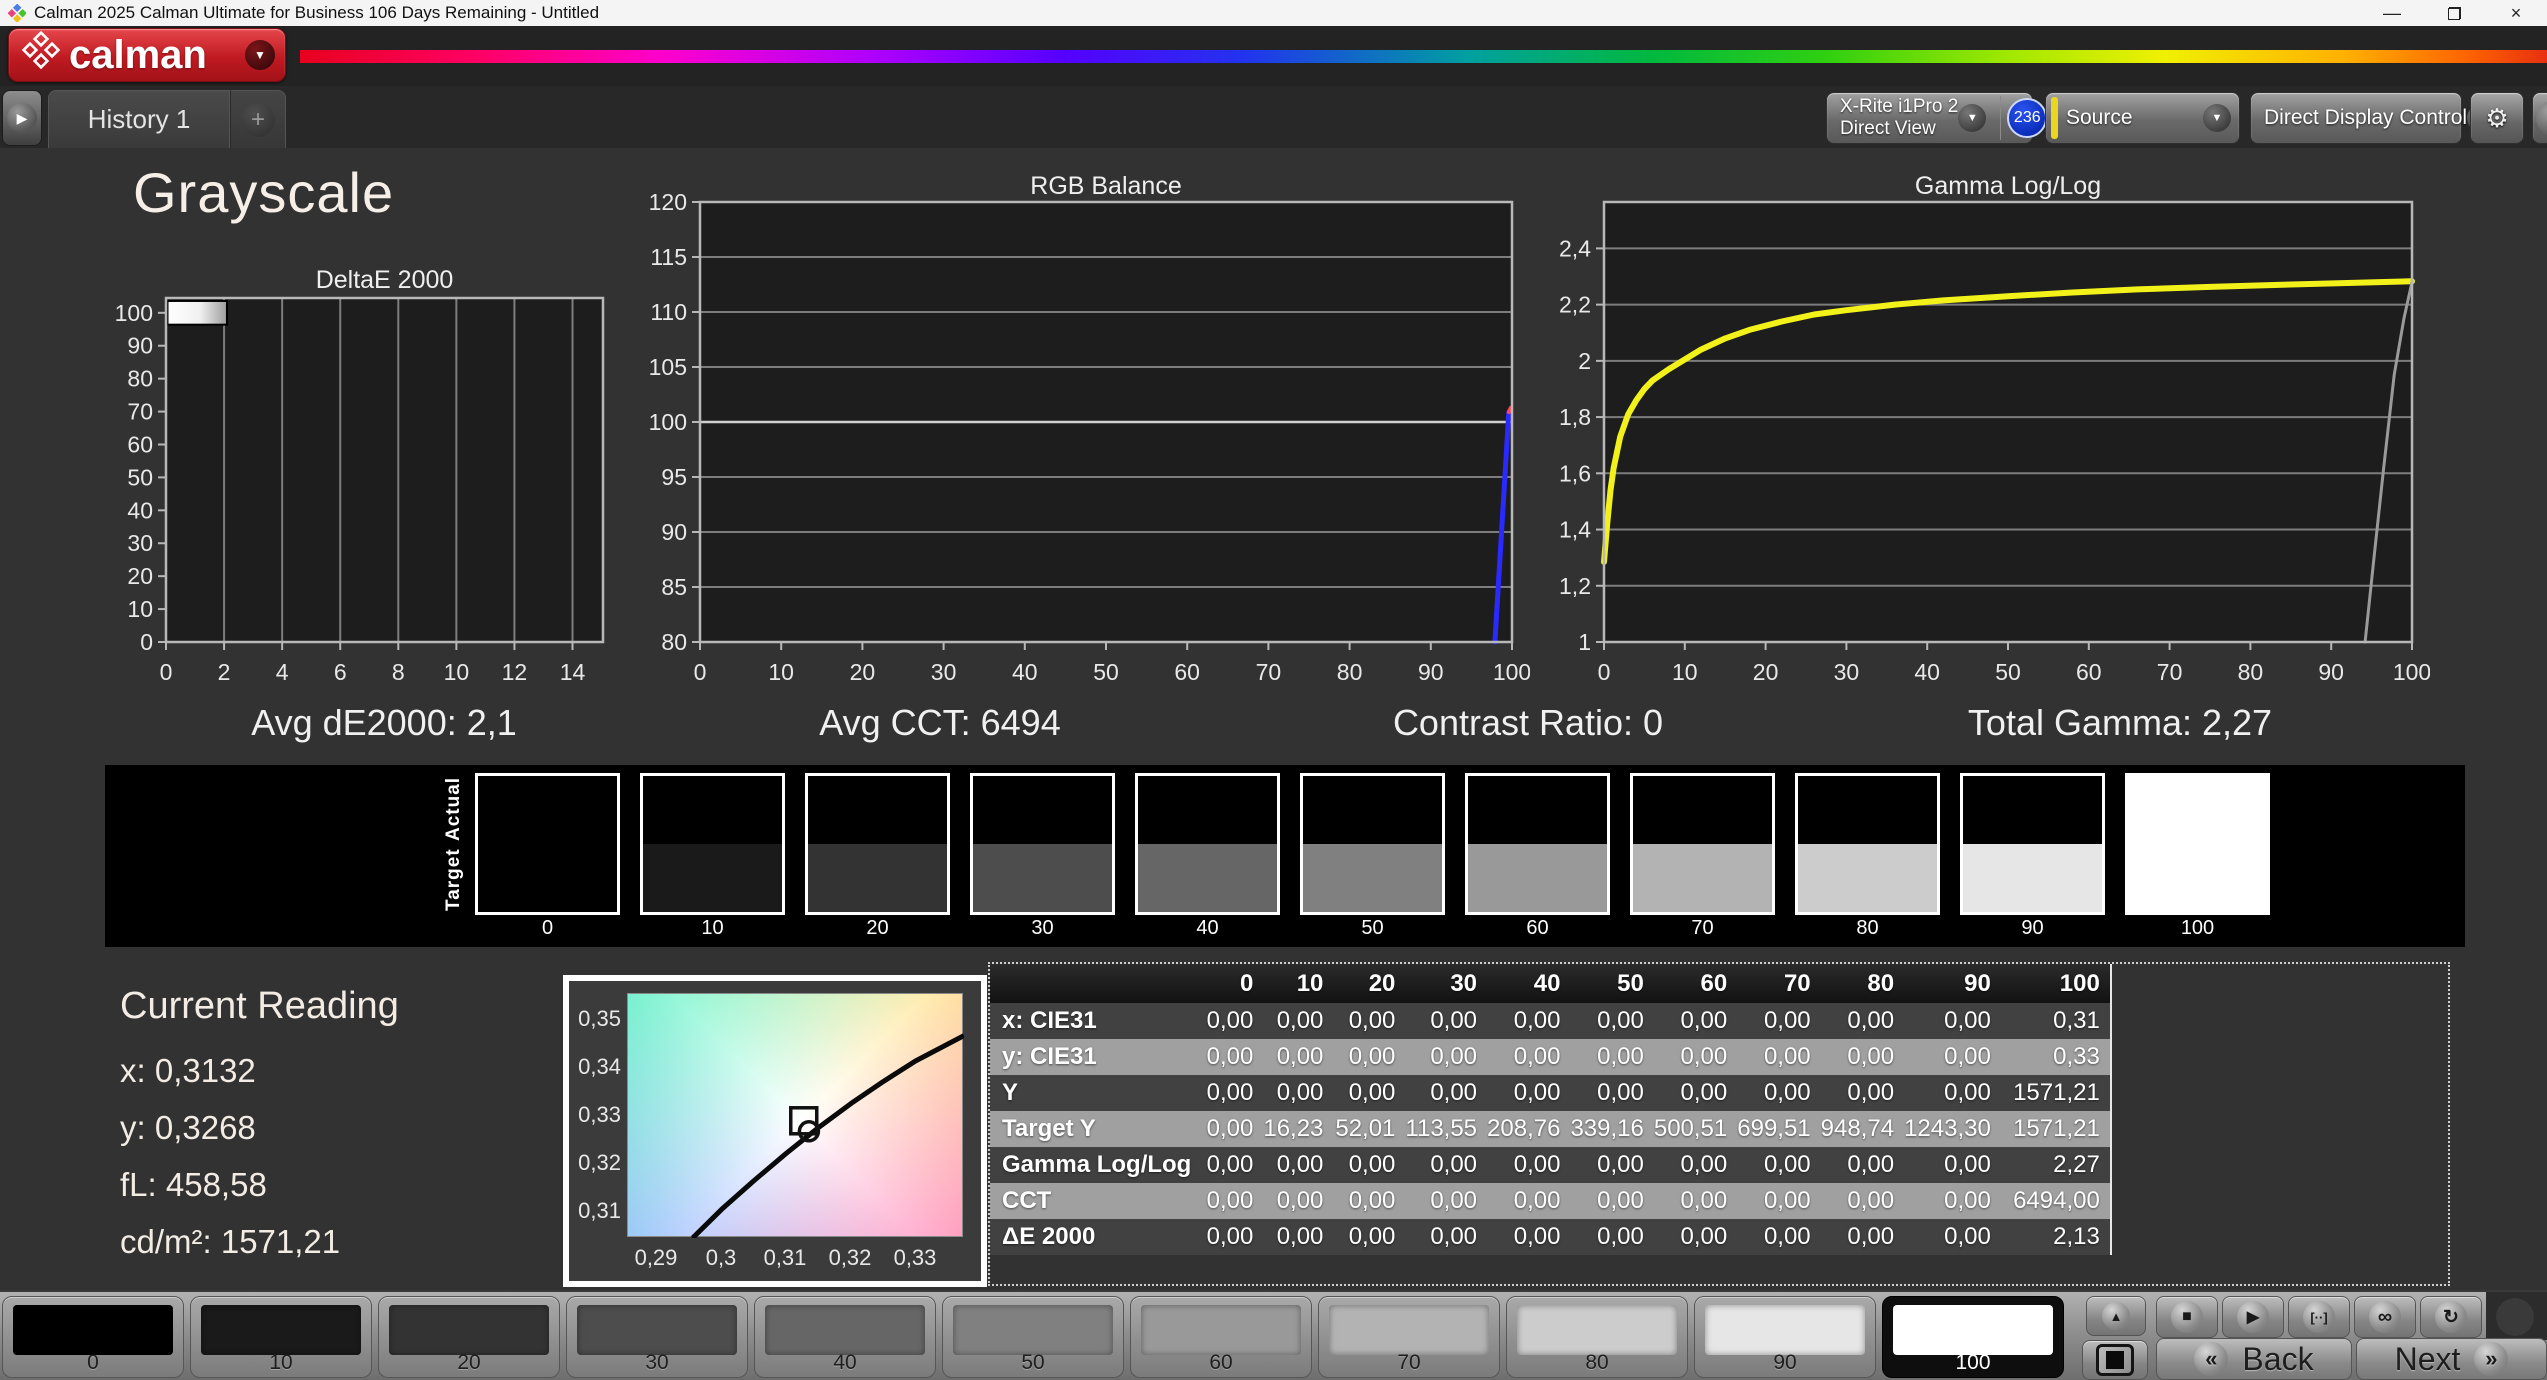 The width and height of the screenshot is (2547, 1380). What do you see at coordinates (2056, 1092) in the screenshot?
I see `table-cell: 1571,21` at bounding box center [2056, 1092].